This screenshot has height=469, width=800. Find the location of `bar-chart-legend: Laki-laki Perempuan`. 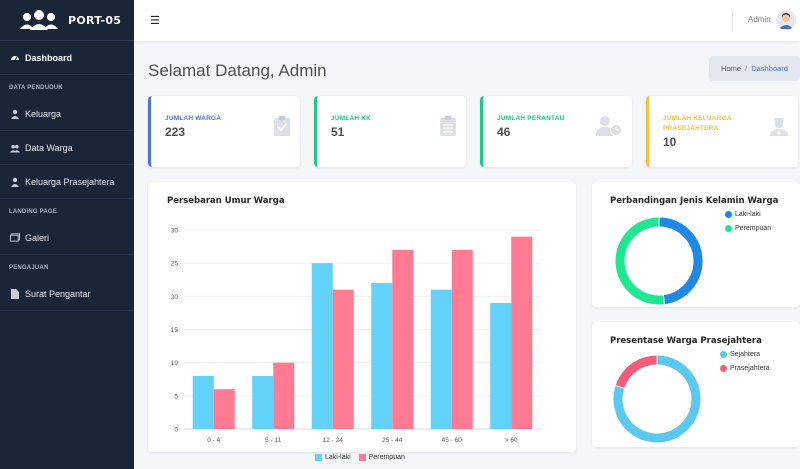

bar-chart-legend: Laki-laki Perempuan is located at coordinates (360, 457).